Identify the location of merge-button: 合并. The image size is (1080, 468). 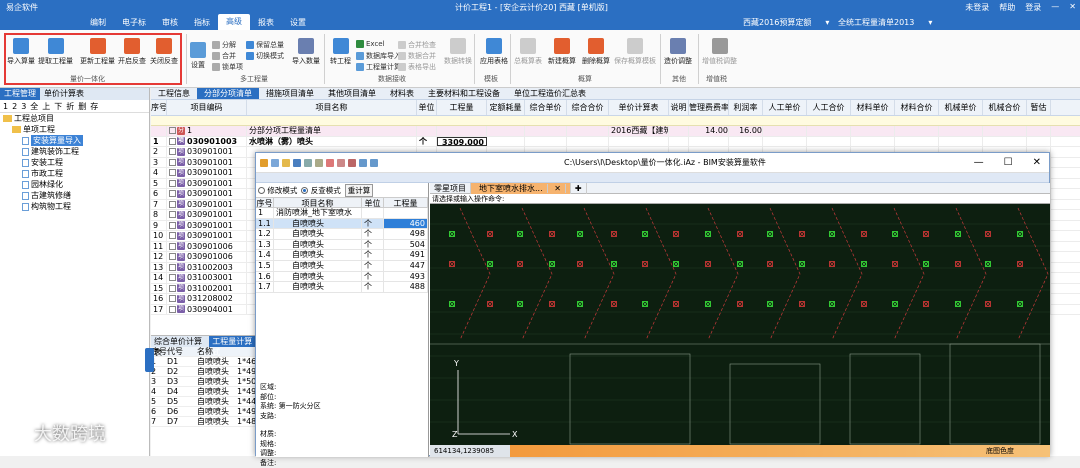
(224, 56).